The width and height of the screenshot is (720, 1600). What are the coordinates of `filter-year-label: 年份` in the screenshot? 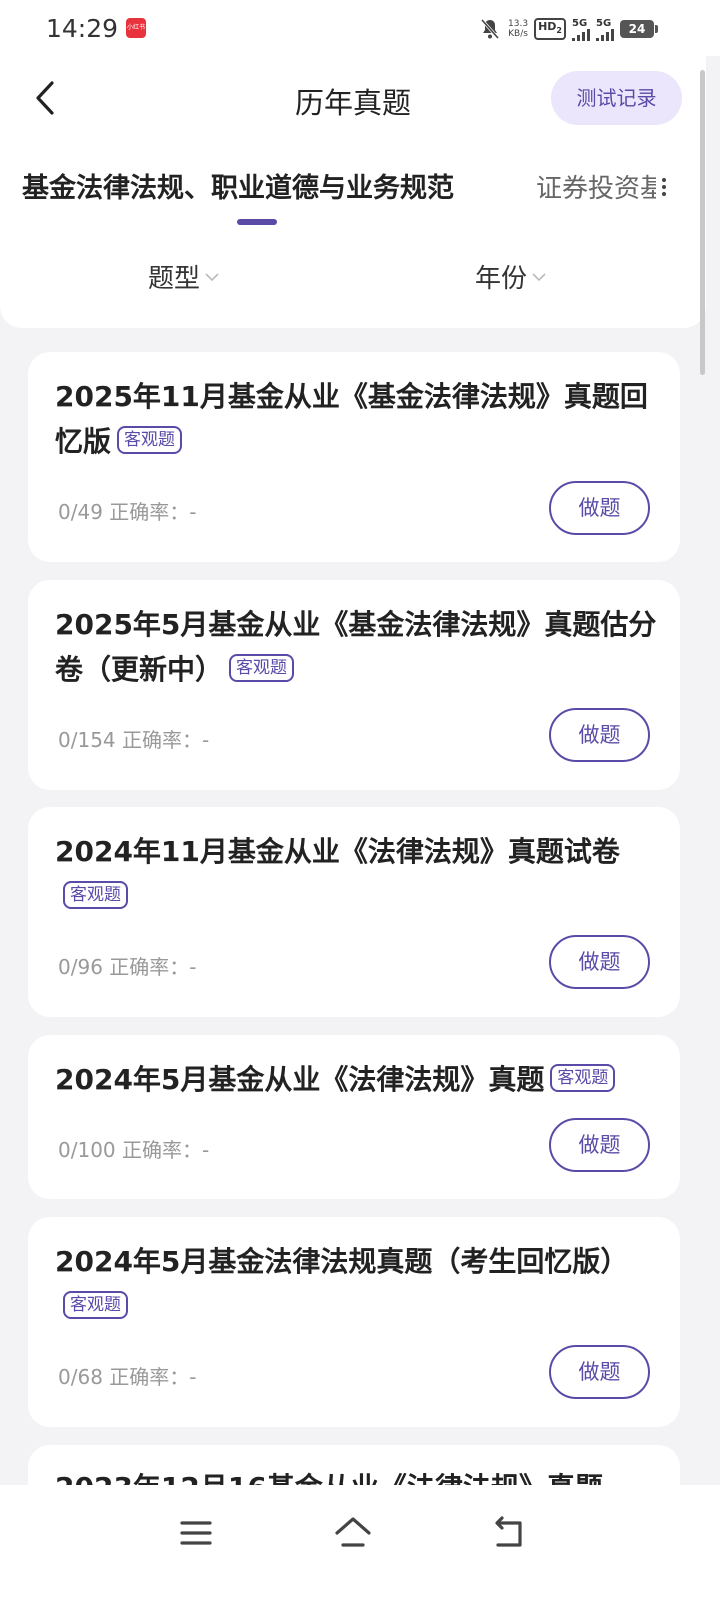 It's located at (501, 279).